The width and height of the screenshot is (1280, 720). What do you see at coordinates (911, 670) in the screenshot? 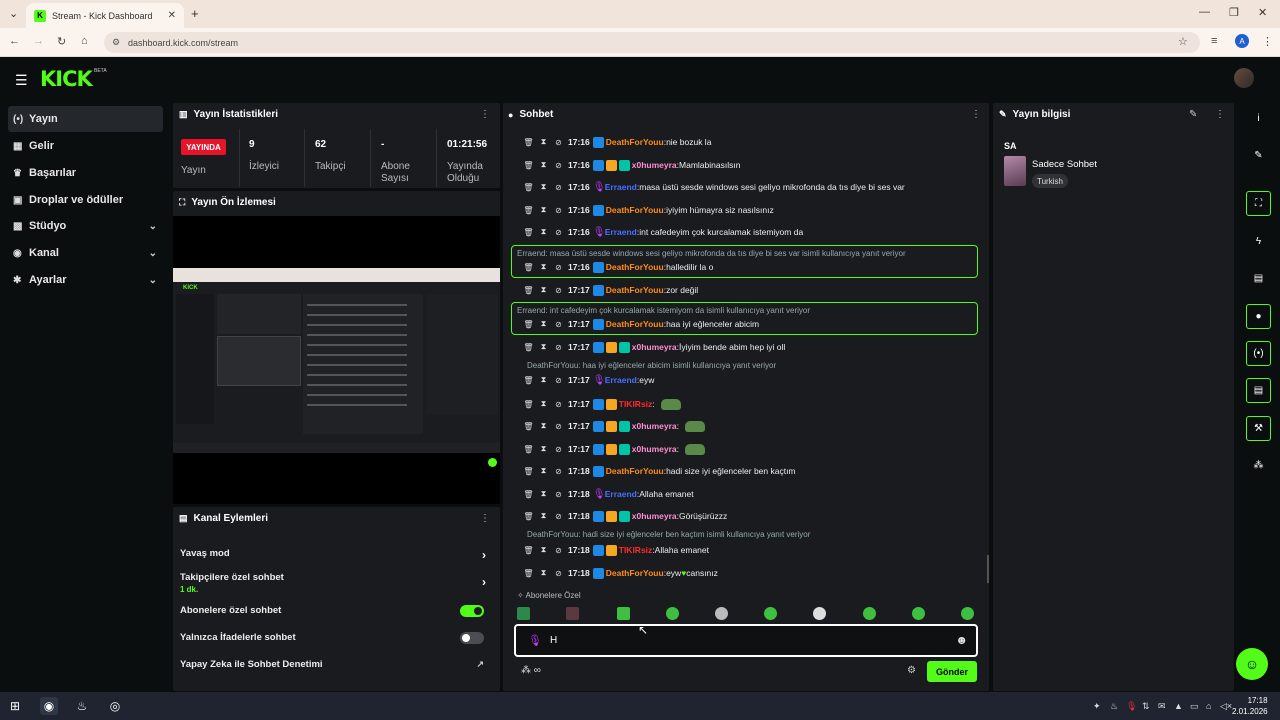
I see `chat-settings-icon: ⚙` at bounding box center [911, 670].